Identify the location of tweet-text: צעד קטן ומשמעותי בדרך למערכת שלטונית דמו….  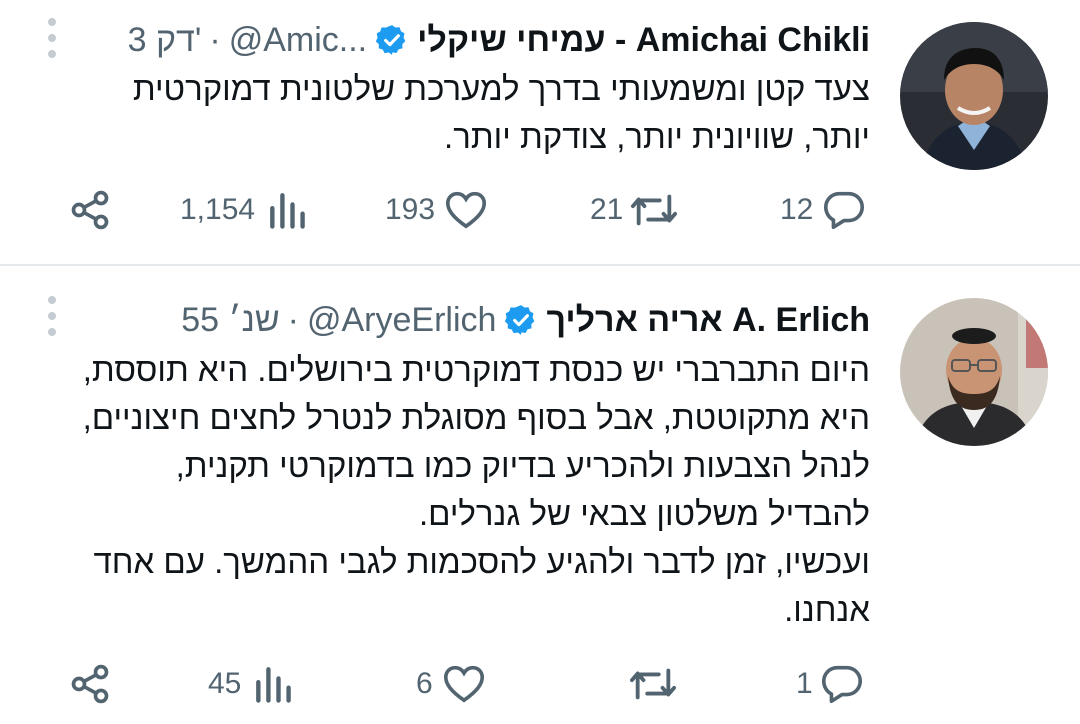
(475, 113).